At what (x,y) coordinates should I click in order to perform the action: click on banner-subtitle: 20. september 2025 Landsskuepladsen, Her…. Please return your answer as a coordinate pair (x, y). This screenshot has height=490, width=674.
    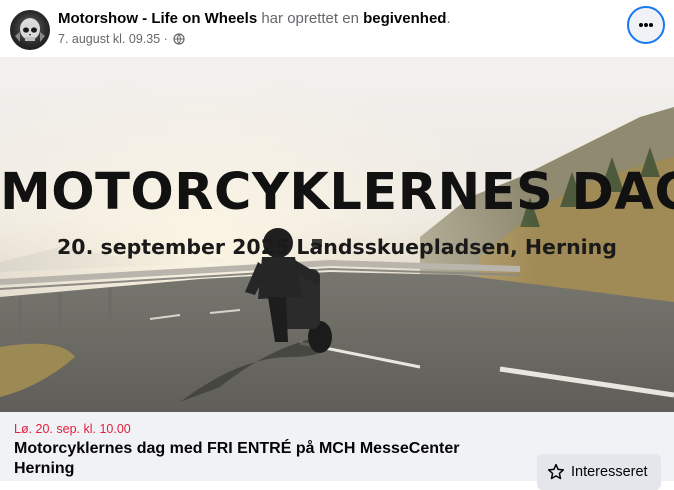
    Looking at the image, I should click on (337, 247).